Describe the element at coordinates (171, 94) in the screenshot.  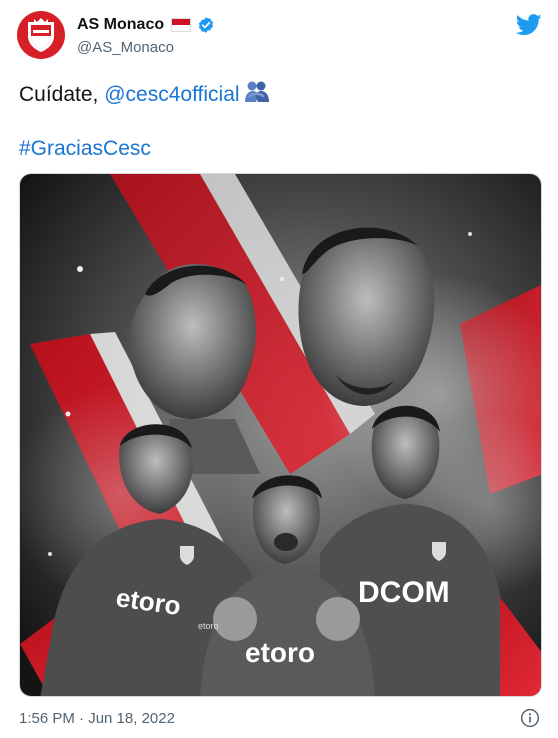
I see `mention-link: @cesc4official` at that location.